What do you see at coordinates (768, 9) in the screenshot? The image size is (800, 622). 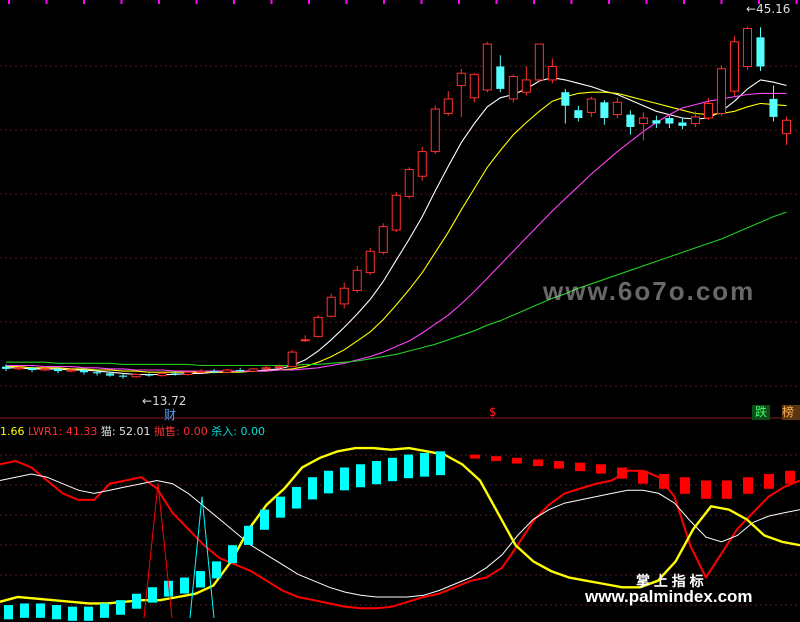 I see `price-high-label: ←45.16` at bounding box center [768, 9].